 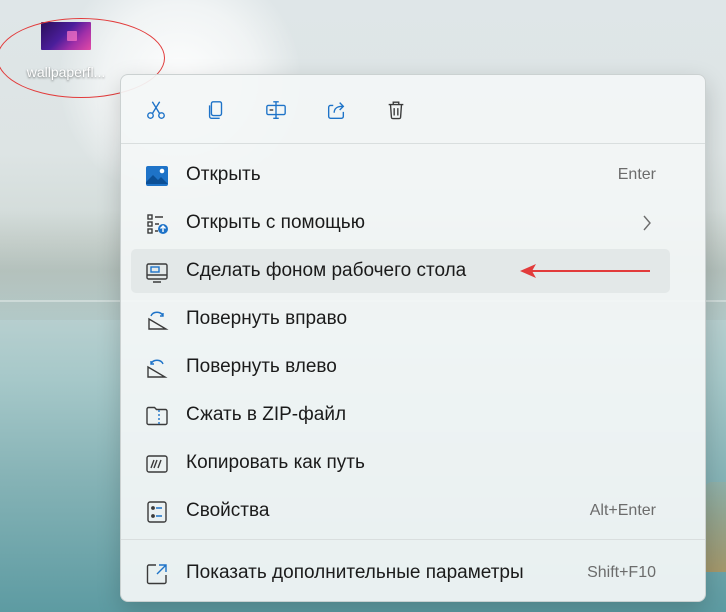 I want to click on menu-item-zip: Сжать в ZIP-файл, so click(x=400, y=415).